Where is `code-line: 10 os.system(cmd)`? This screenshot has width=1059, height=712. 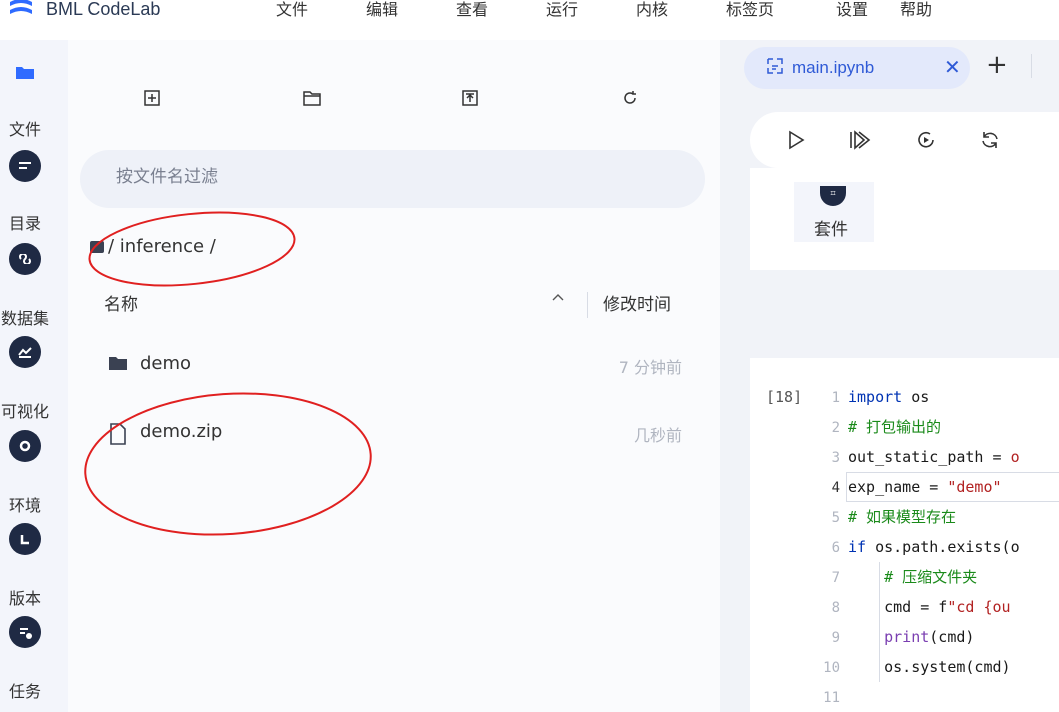
code-line: 10 os.system(cmd) is located at coordinates (917, 667).